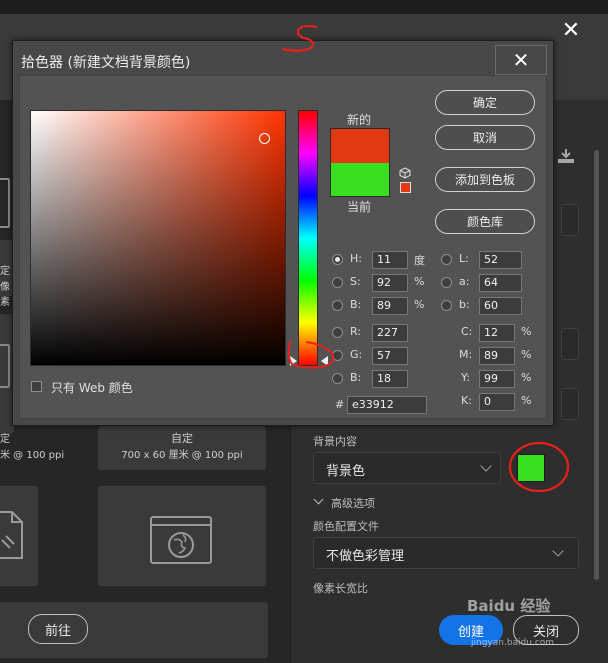  What do you see at coordinates (92, 388) in the screenshot?
I see `web-colors-only-label: 只有 Web 颜色` at bounding box center [92, 388].